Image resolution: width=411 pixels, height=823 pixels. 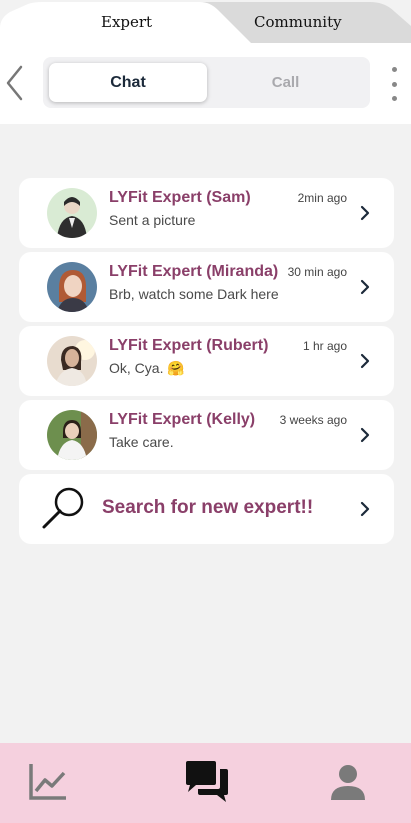 What do you see at coordinates (72, 213) in the screenshot?
I see `avatar-sam` at bounding box center [72, 213].